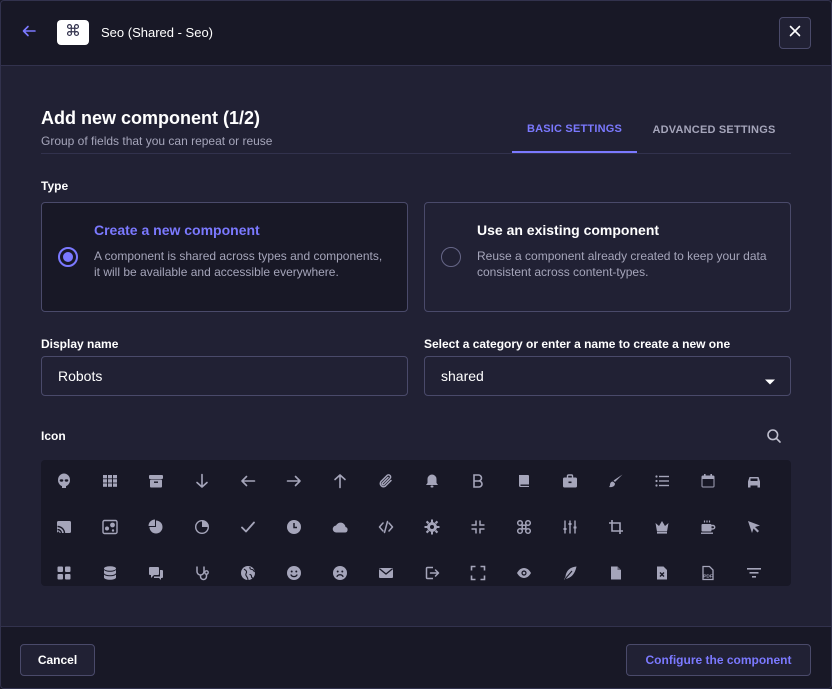 This screenshot has width=832, height=689. Describe the element at coordinates (770, 381) in the screenshot. I see `caret-down-icon` at that location.